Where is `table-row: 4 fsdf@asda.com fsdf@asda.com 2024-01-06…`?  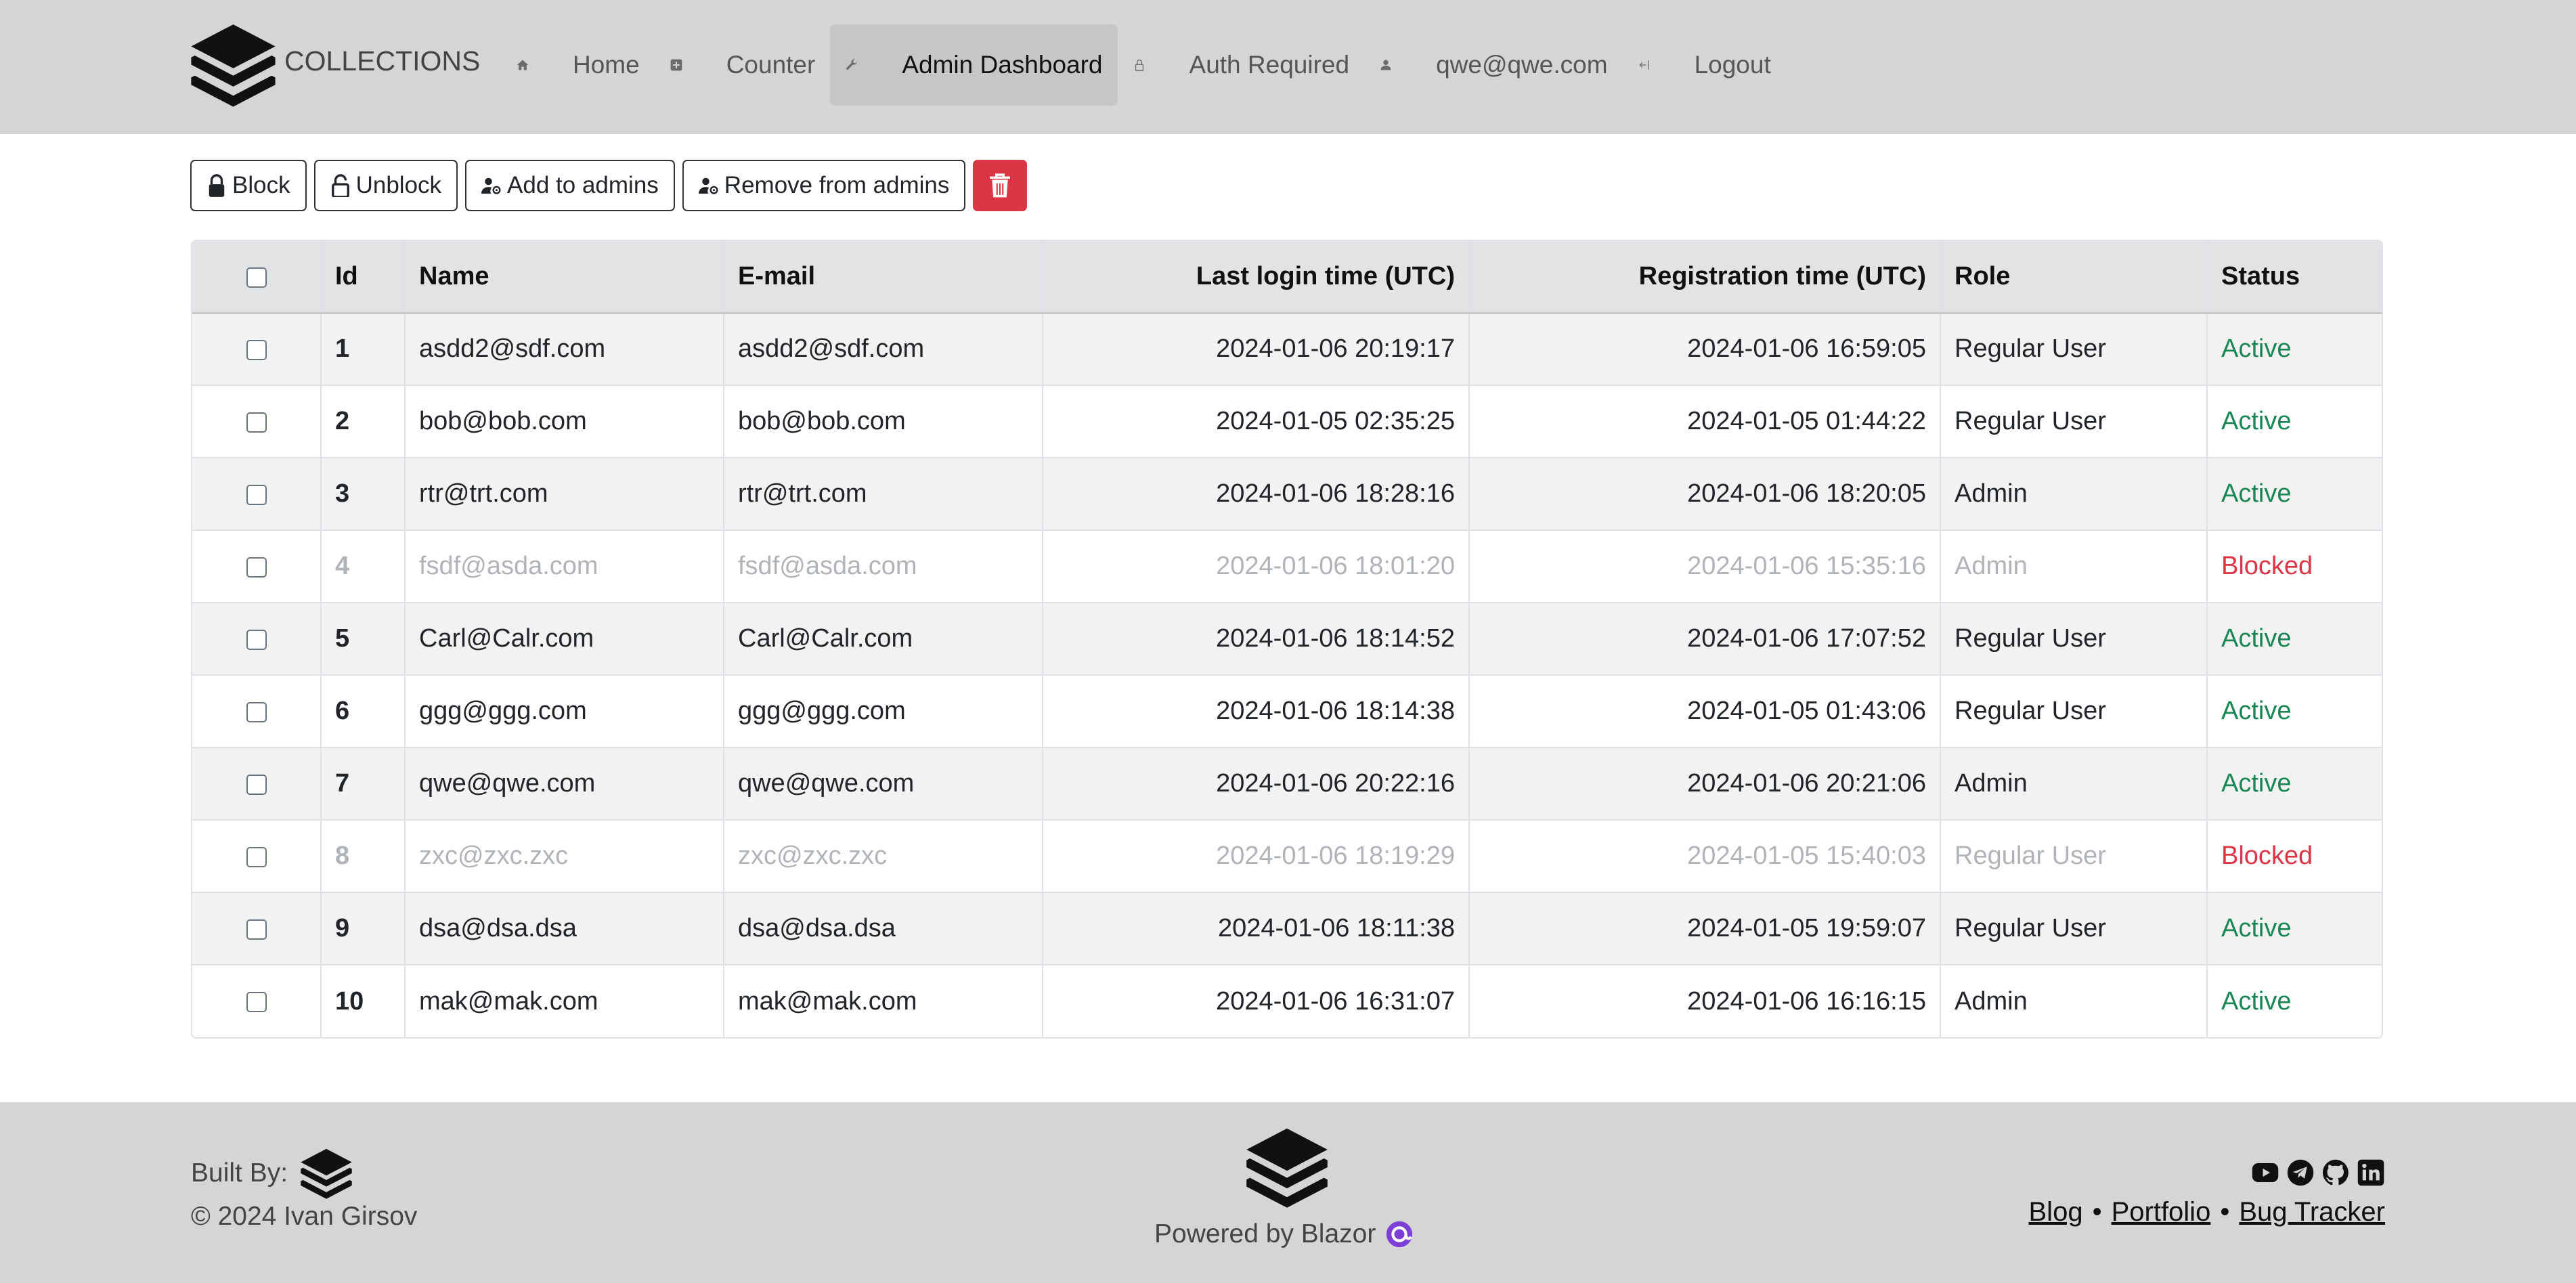 table-row: 4 fsdf@asda.com fsdf@asda.com 2024-01-06… is located at coordinates (1287, 566).